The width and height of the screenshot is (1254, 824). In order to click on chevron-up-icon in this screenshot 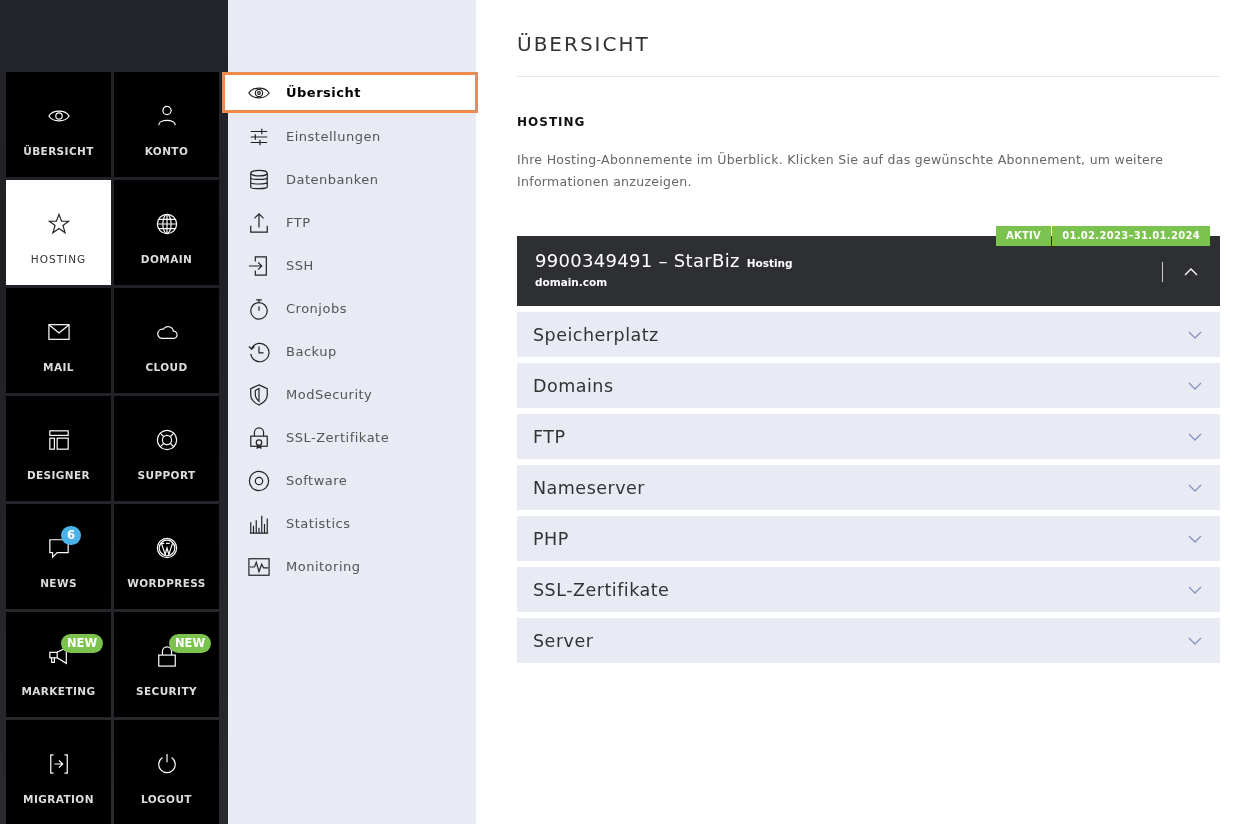, I will do `click(1191, 272)`.